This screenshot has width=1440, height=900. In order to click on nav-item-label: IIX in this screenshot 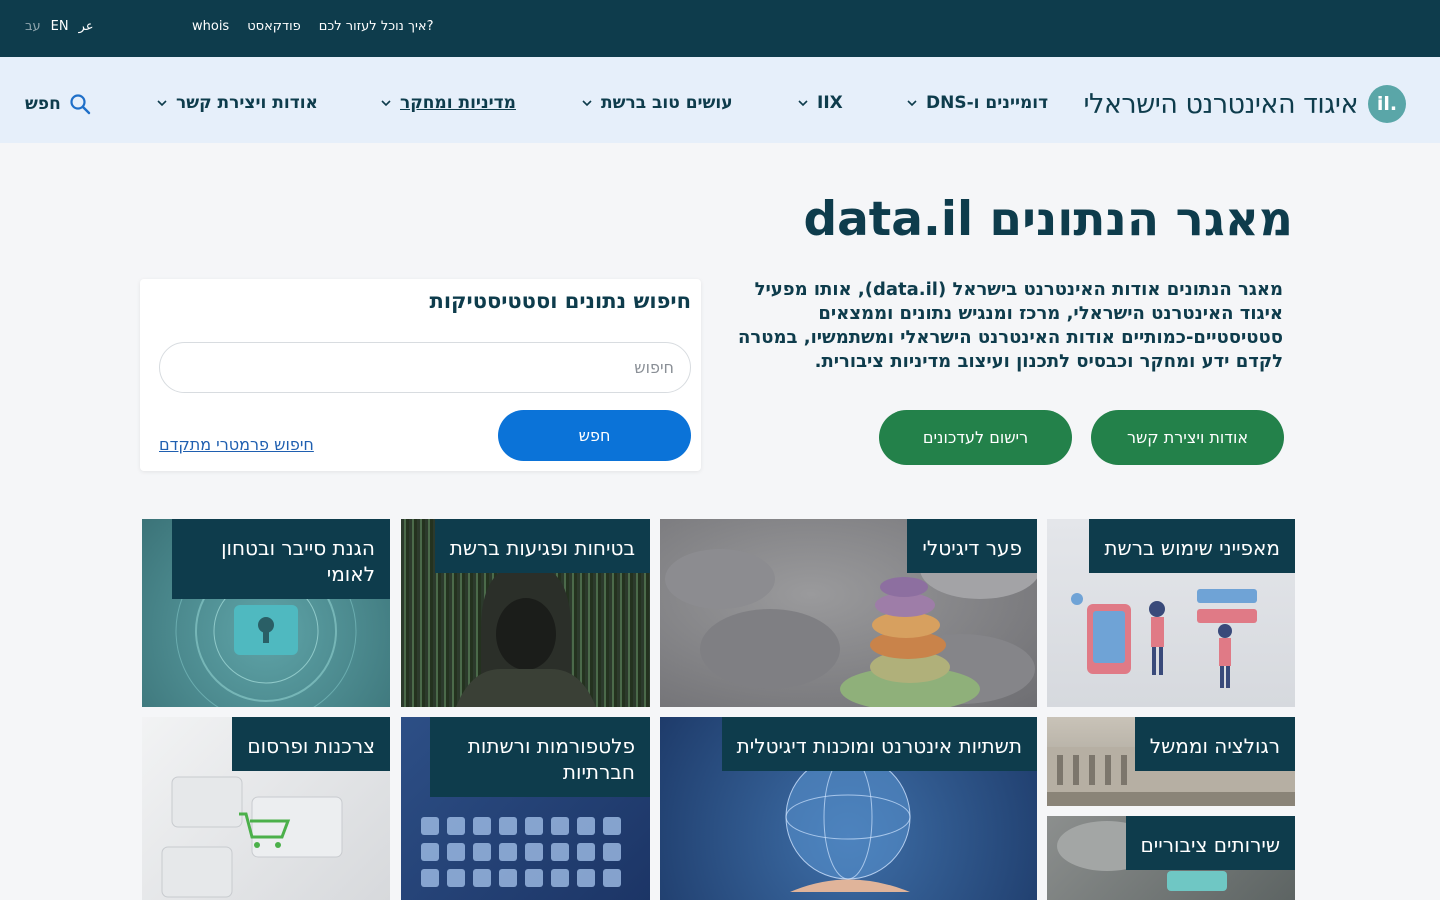, I will do `click(830, 103)`.